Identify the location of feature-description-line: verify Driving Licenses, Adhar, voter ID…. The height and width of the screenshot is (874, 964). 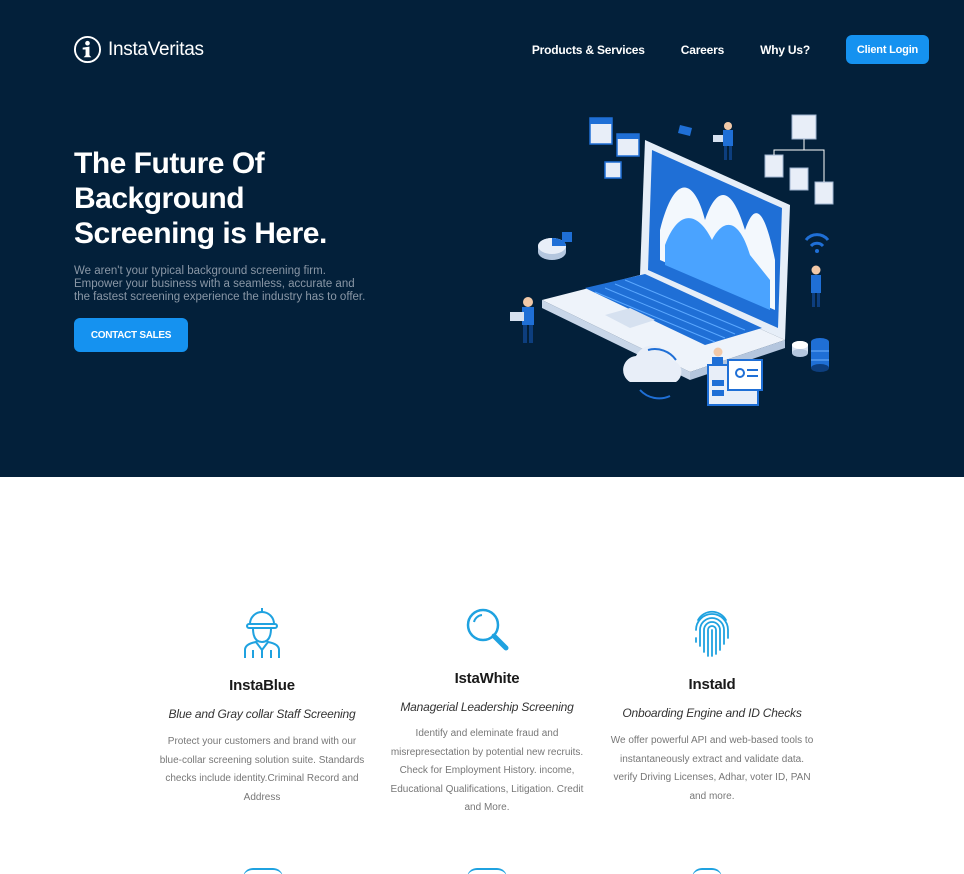
(712, 777).